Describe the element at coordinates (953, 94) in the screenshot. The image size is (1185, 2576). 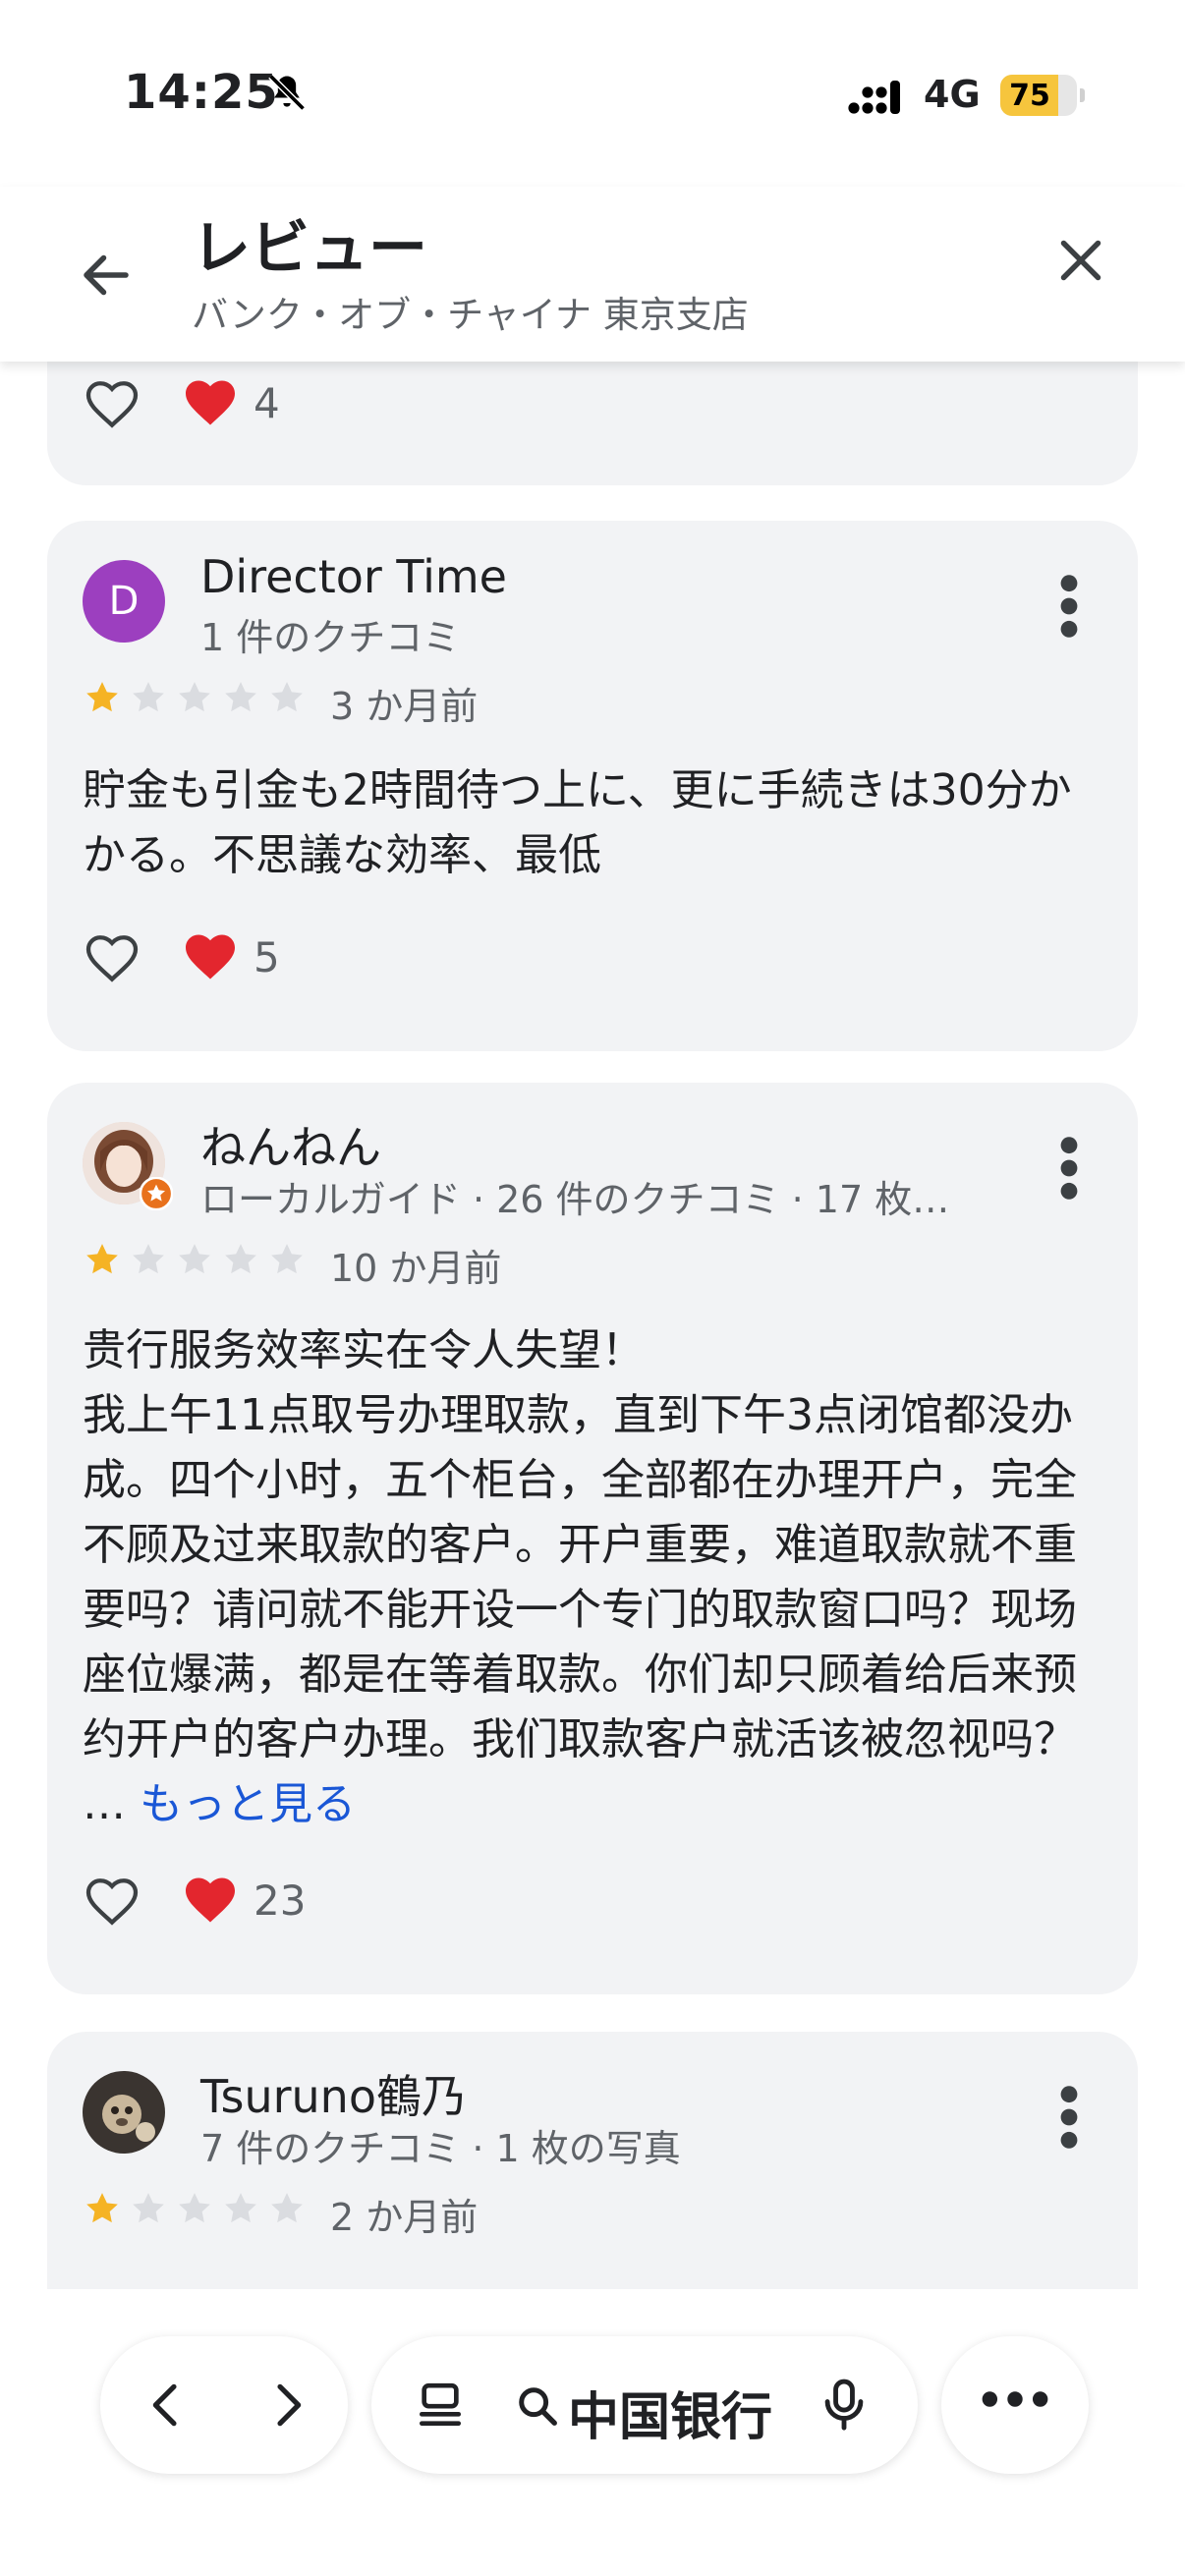
I see `network-type: 4G` at that location.